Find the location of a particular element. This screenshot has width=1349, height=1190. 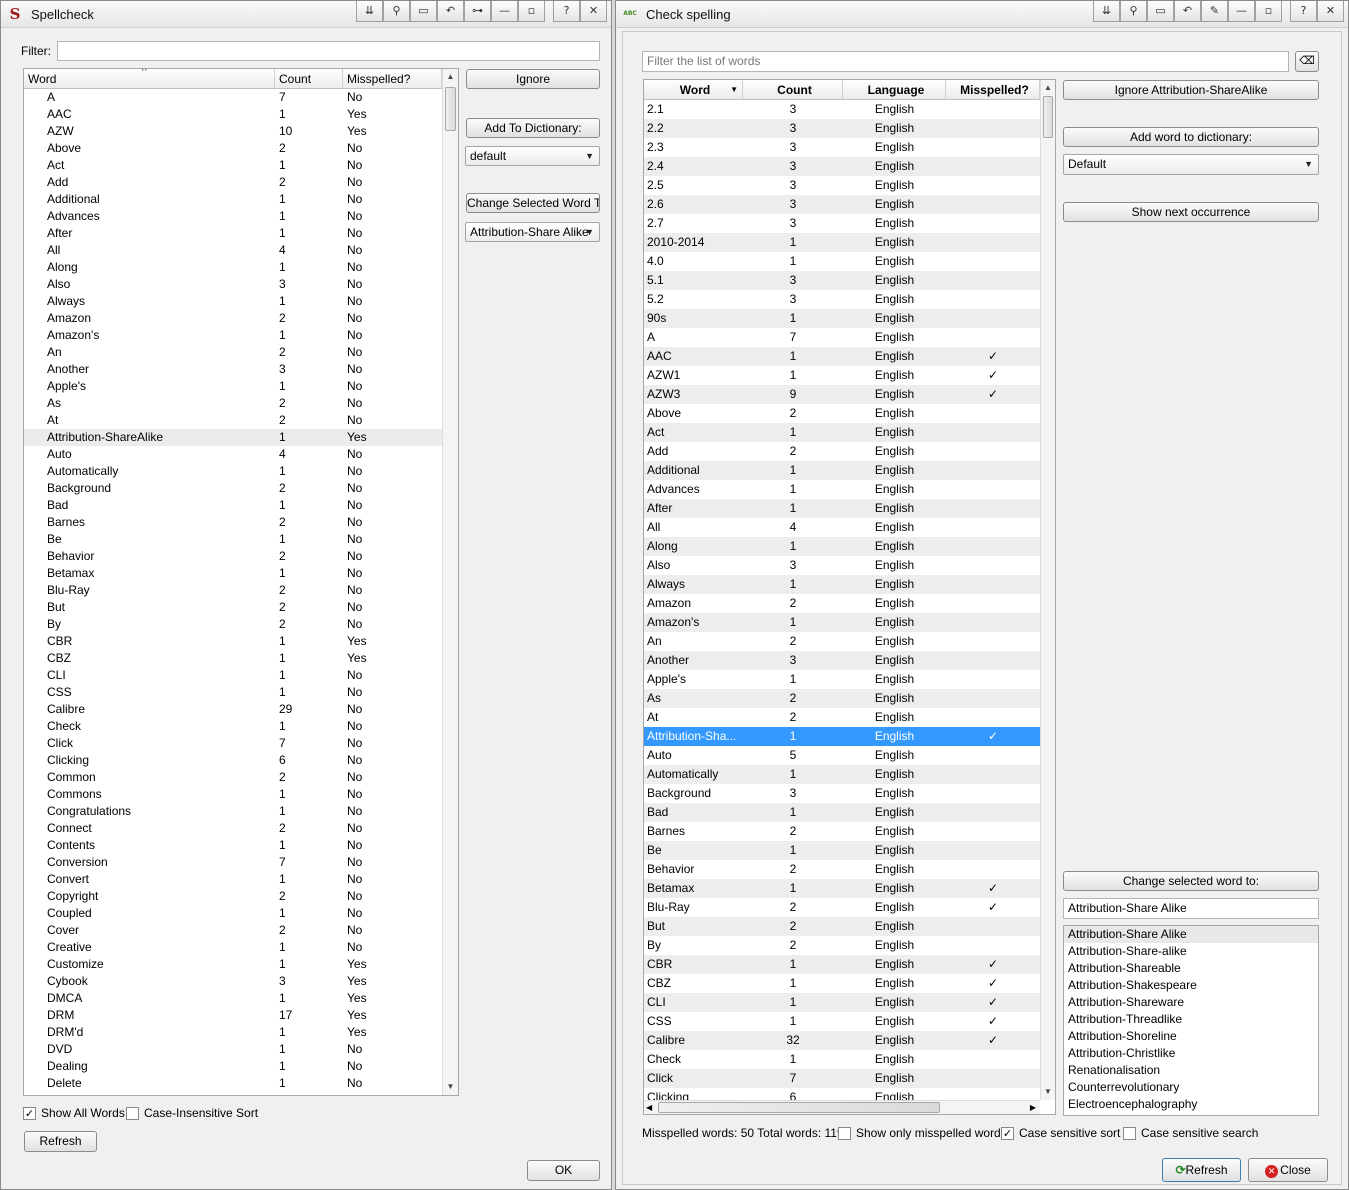

suggestion-item: Electroencephalography is located at coordinates (1191, 1104).